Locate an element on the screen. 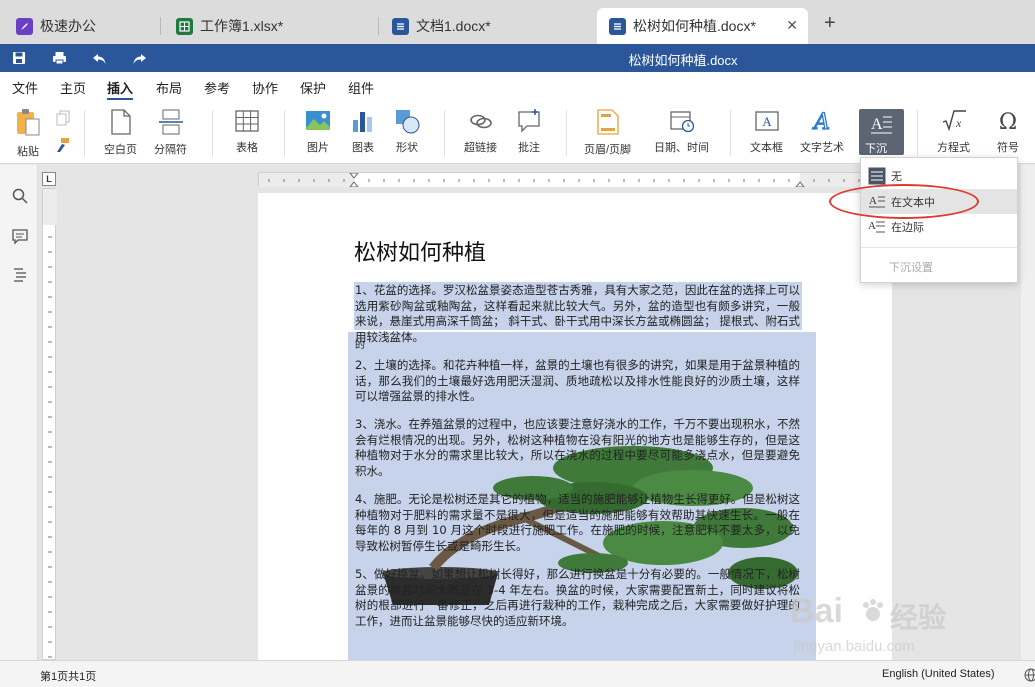  chart-button: 图表 is located at coordinates (363, 131).